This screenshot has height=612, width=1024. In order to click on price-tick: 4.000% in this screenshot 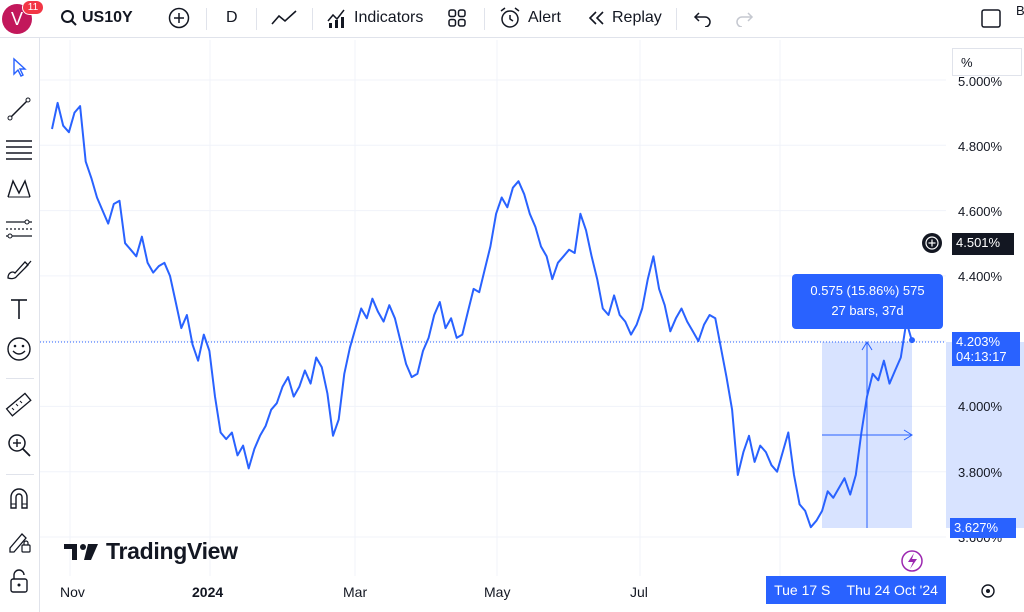, I will do `click(980, 406)`.